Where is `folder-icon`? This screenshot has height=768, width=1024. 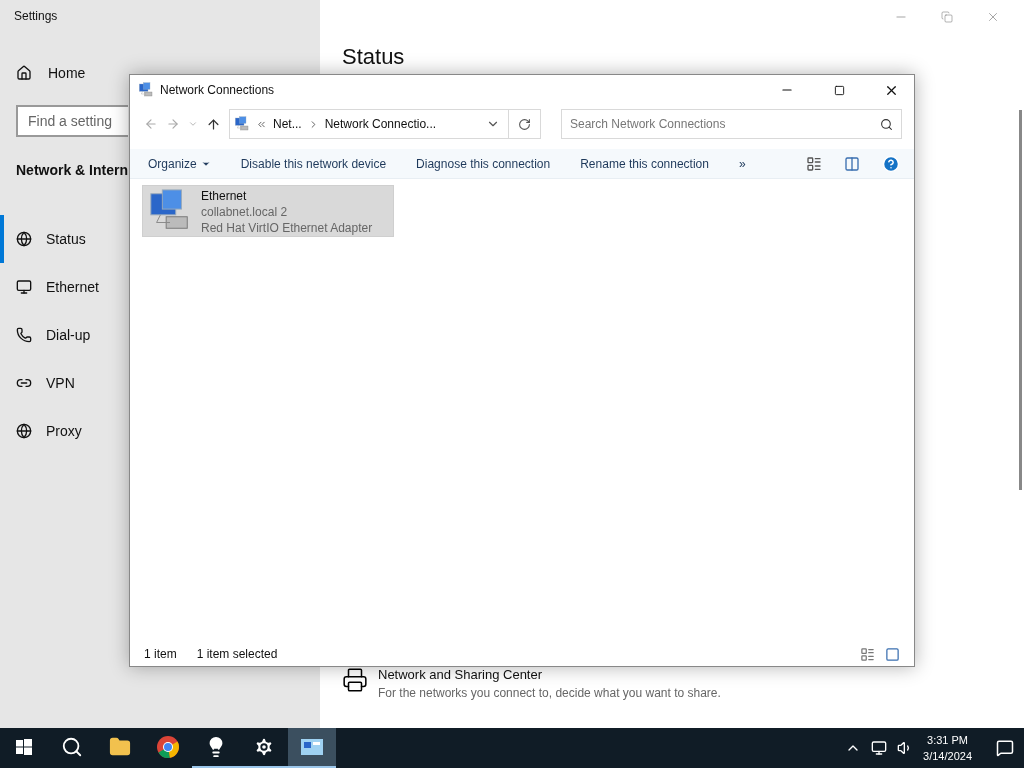 folder-icon is located at coordinates (120, 747).